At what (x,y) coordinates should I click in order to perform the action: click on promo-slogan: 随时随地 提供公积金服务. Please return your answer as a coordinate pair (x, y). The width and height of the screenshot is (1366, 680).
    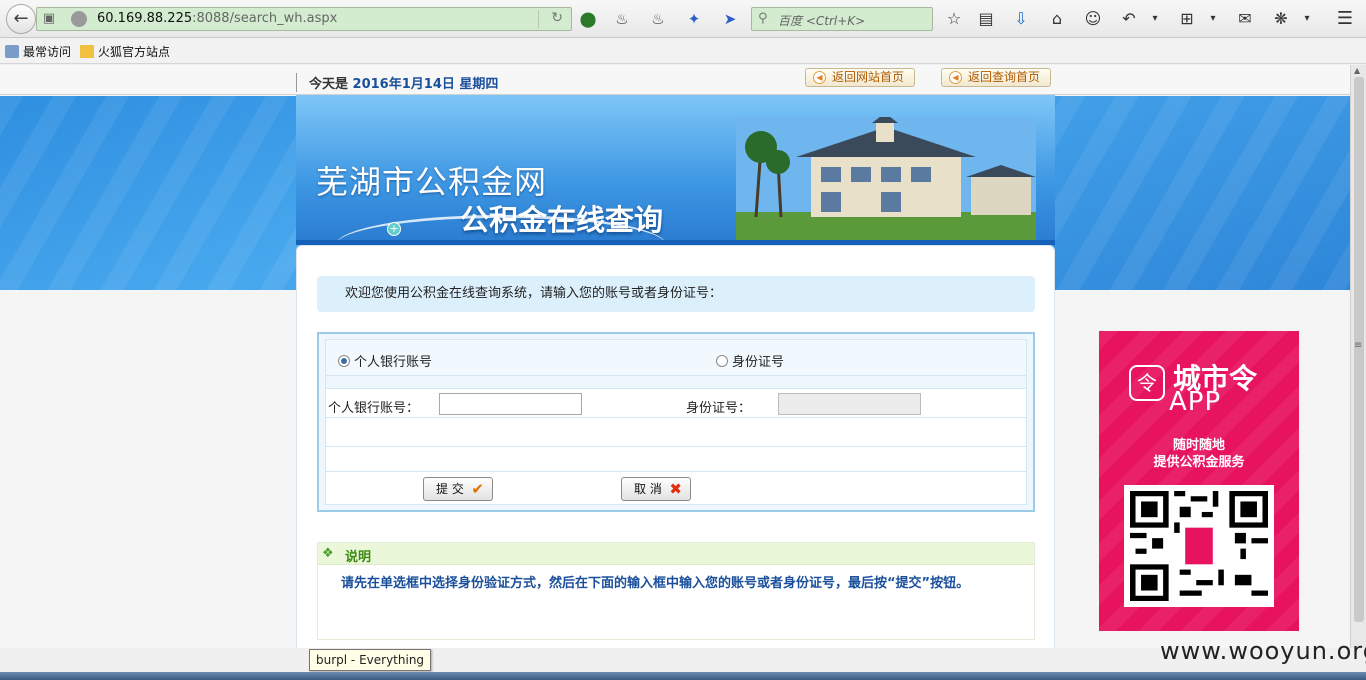
    Looking at the image, I should click on (1199, 454).